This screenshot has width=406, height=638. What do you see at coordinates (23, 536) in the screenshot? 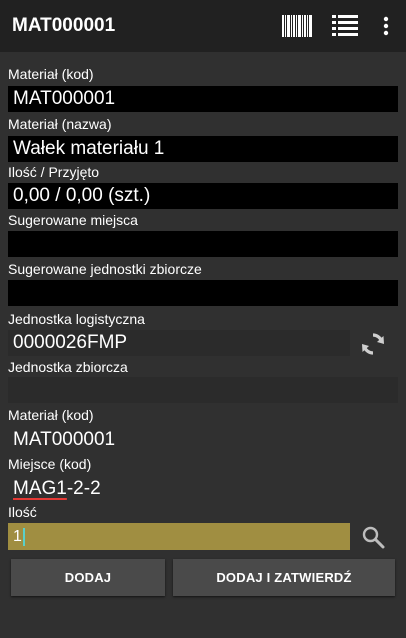
I see `text-caret` at bounding box center [23, 536].